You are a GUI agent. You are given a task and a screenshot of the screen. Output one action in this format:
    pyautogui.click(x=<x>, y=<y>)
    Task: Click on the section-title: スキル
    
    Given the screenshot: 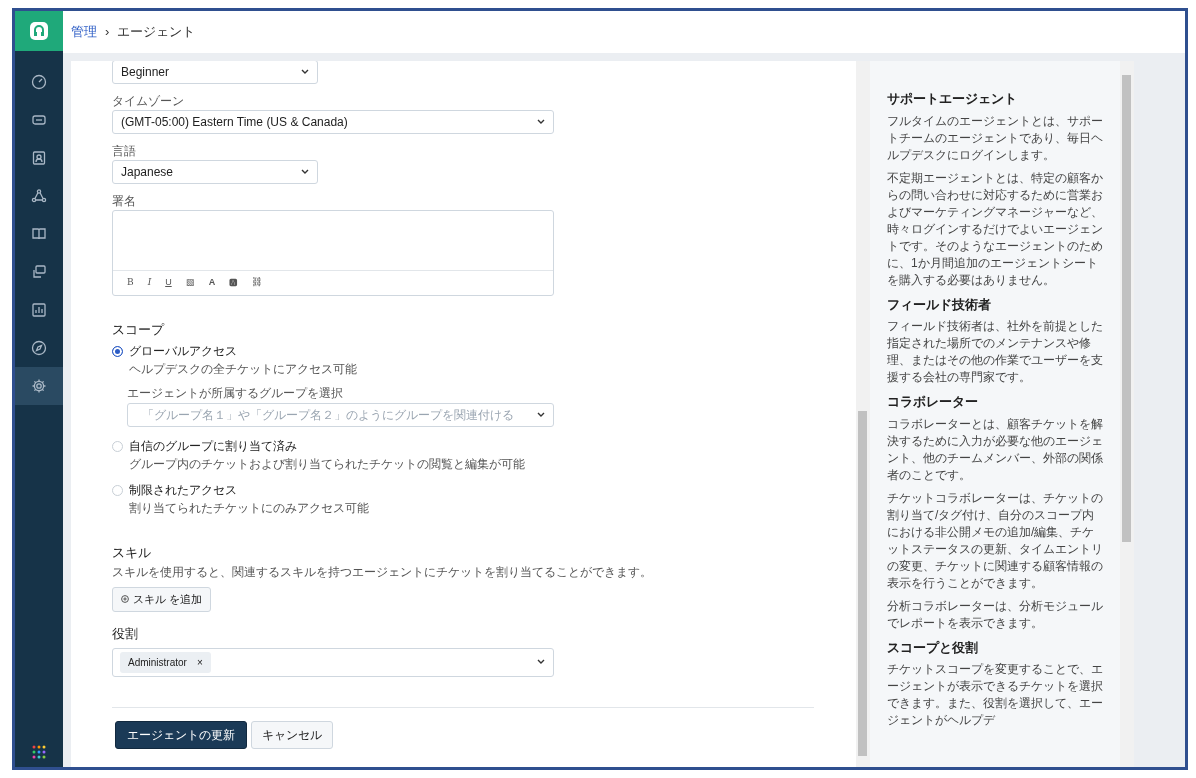 What is the action you would take?
    pyautogui.click(x=132, y=553)
    